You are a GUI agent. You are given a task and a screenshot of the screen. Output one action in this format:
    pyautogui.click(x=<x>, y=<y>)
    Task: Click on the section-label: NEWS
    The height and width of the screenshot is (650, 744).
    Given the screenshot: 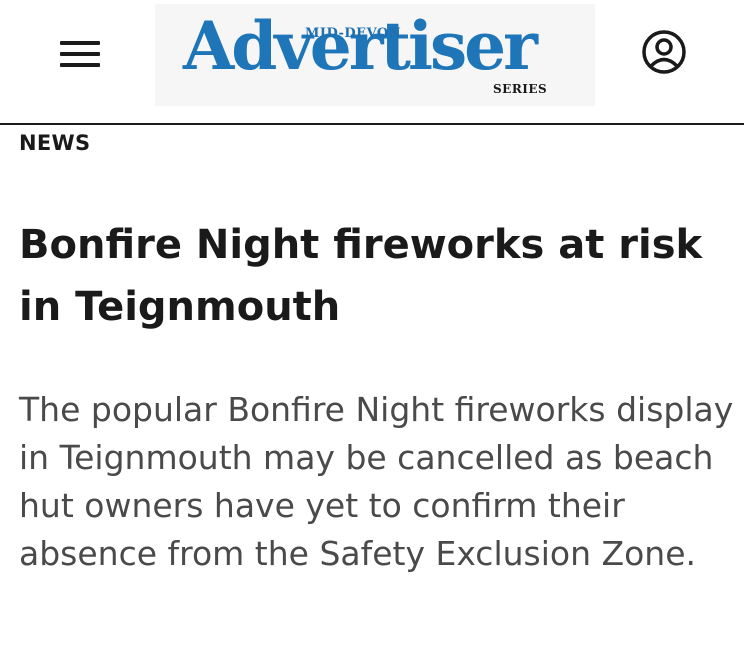 What is the action you would take?
    pyautogui.click(x=54, y=143)
    